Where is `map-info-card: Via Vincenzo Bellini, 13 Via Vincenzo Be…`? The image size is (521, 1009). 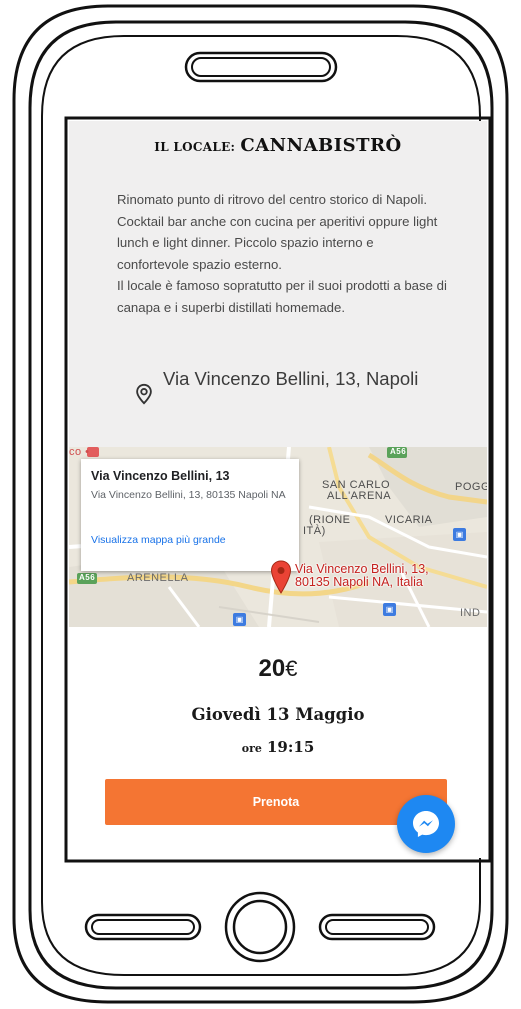 map-info-card: Via Vincenzo Bellini, 13 Via Vincenzo Be… is located at coordinates (190, 515).